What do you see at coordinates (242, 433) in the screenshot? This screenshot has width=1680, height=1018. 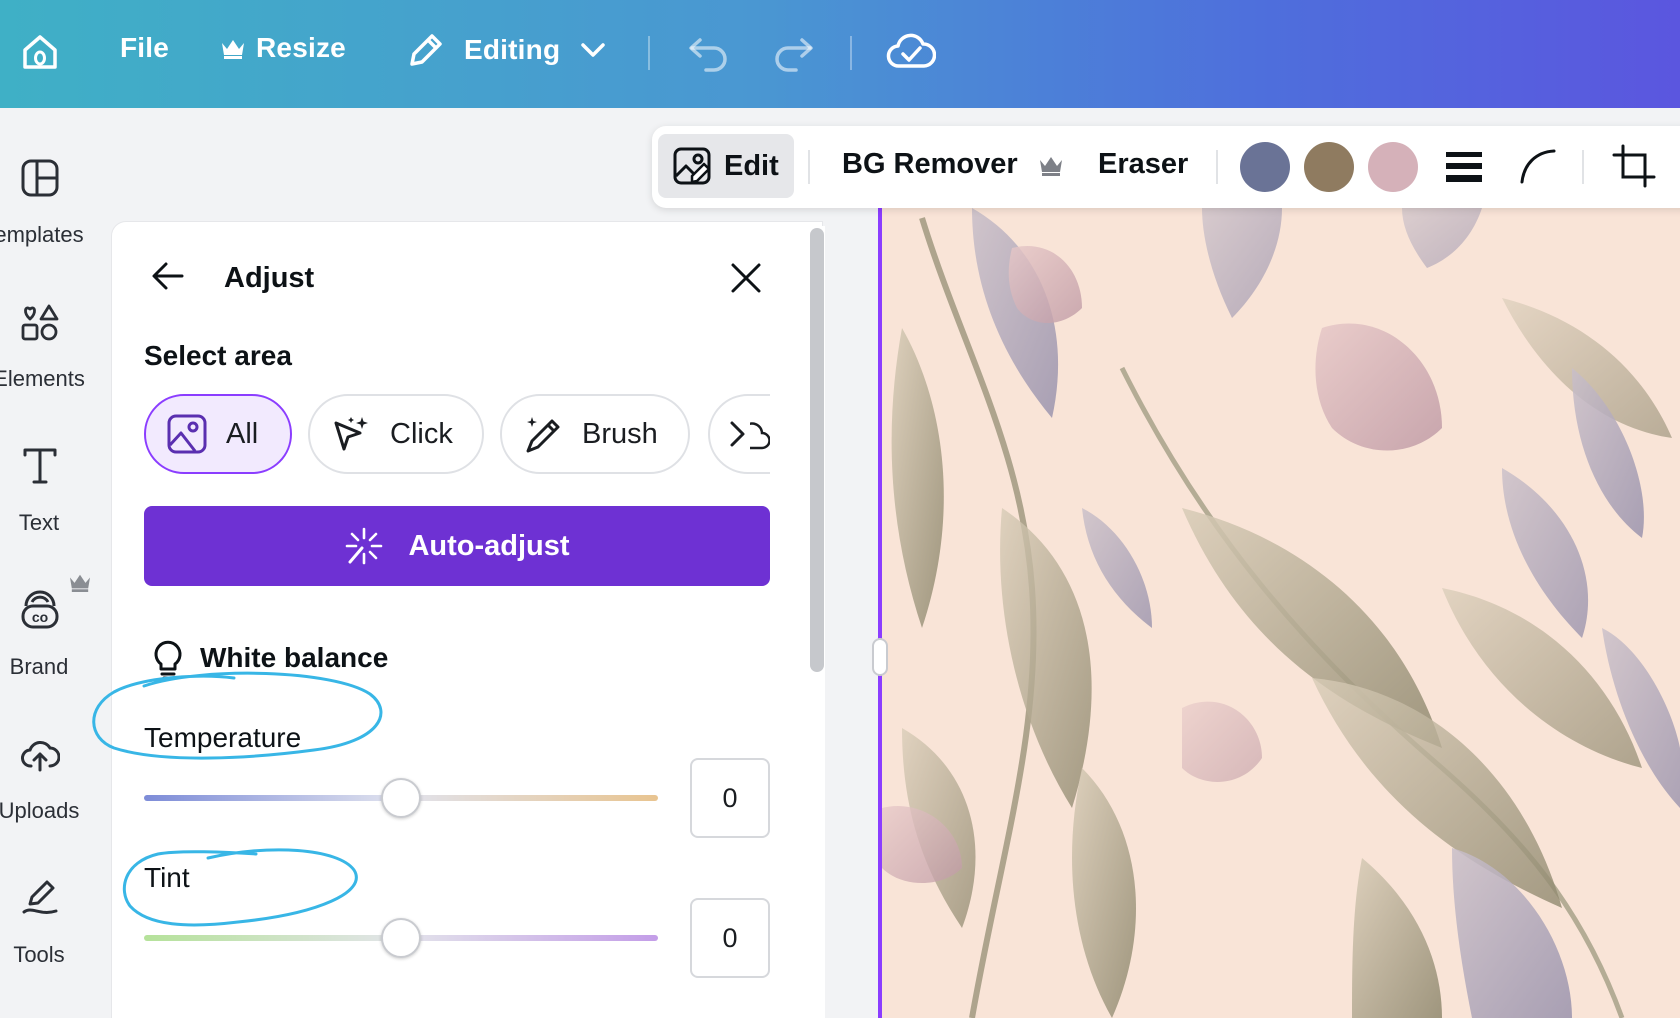 I see `chip-label: All` at bounding box center [242, 433].